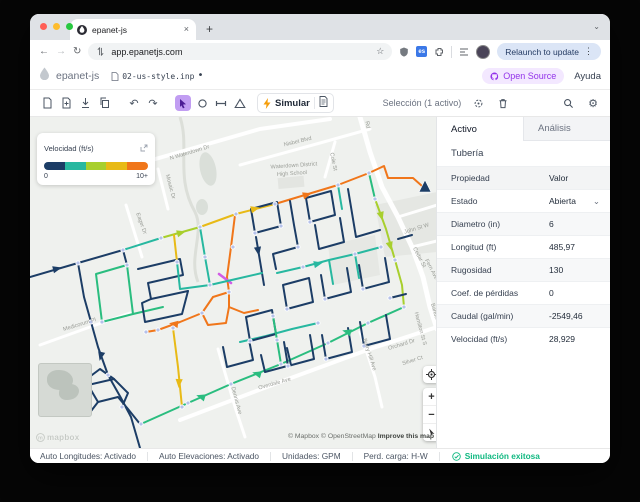 This screenshot has height=502, width=640. Describe the element at coordinates (404, 52) in the screenshot. I see `shield-extension-icon` at that location.